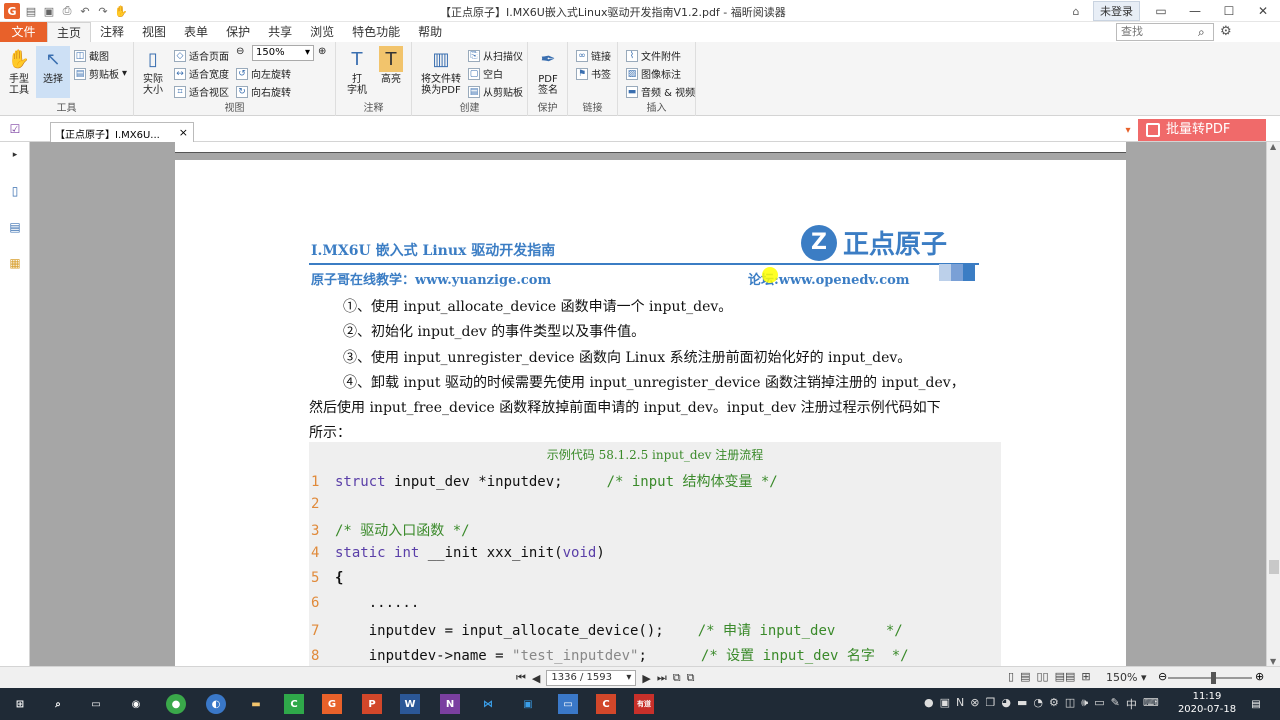  Describe the element at coordinates (12, 11) in the screenshot. I see `foxit-logo: G` at that location.